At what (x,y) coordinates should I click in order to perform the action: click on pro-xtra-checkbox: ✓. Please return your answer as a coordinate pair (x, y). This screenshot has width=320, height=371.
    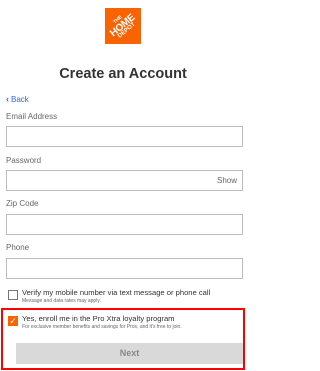
    Looking at the image, I should click on (13, 321).